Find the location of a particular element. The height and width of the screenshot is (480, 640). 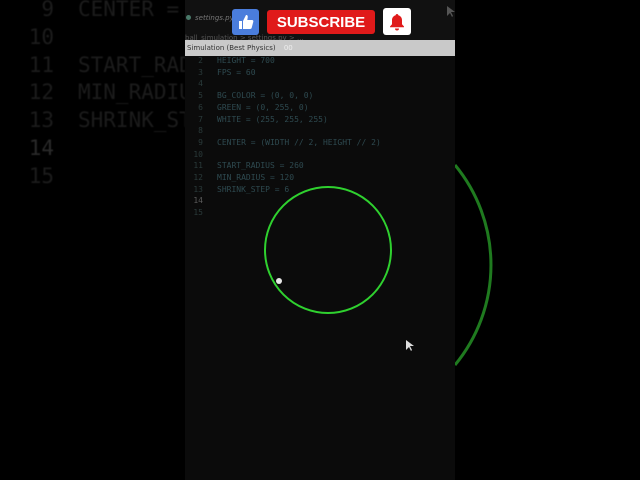

like-button is located at coordinates (245, 22).